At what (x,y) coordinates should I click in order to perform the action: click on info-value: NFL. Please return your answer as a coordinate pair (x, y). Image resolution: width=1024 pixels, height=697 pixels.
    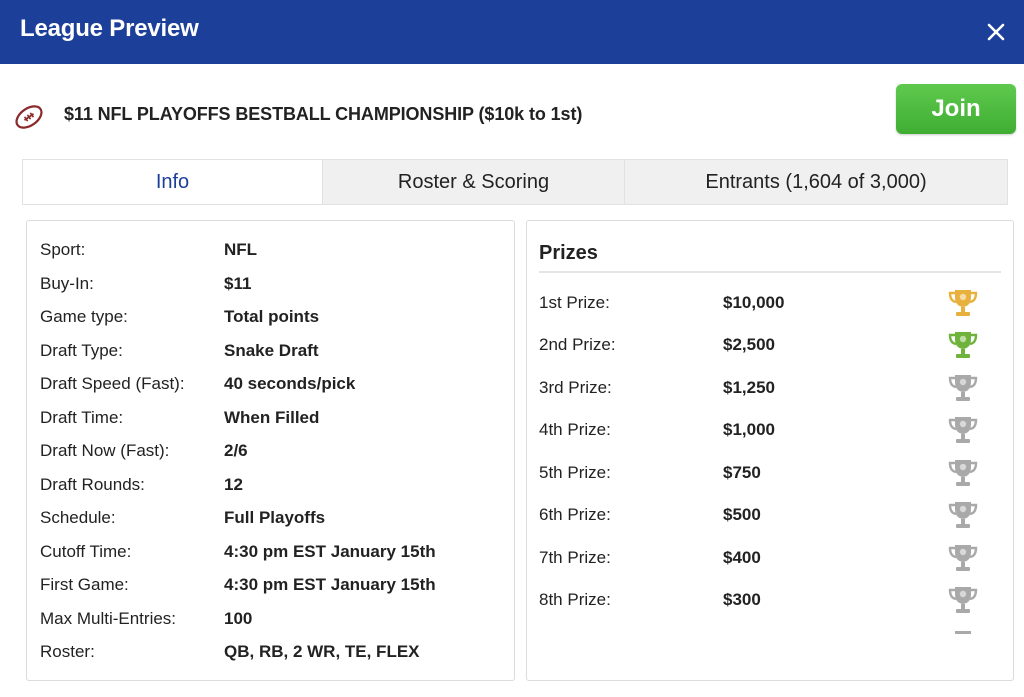
    Looking at the image, I should click on (241, 249).